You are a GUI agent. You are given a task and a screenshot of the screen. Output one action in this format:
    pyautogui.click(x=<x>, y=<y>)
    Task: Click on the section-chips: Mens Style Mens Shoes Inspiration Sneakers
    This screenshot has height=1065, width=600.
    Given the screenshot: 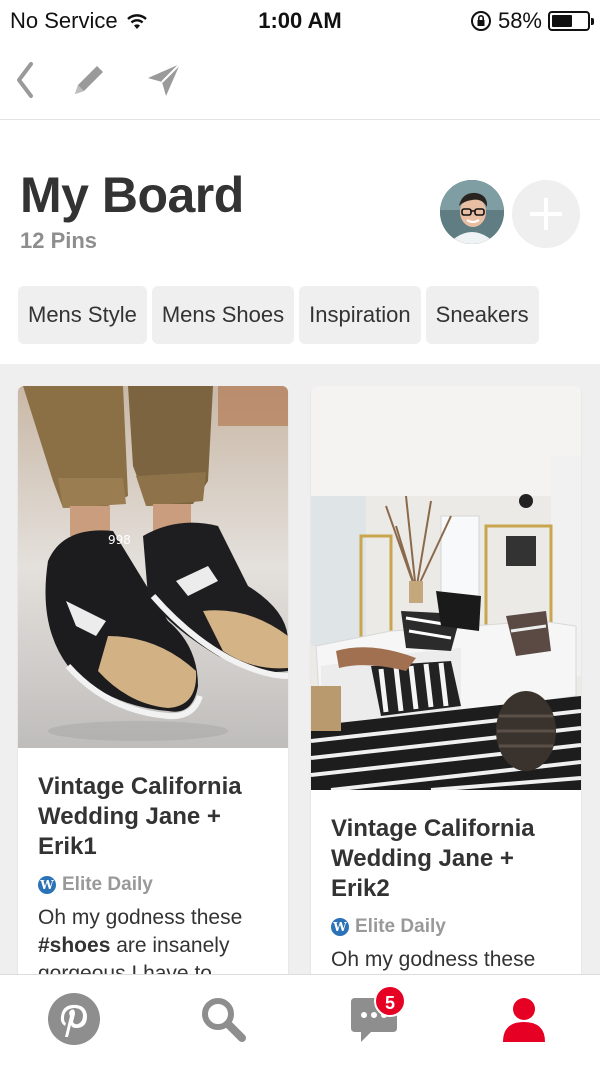 What is the action you would take?
    pyautogui.click(x=309, y=315)
    